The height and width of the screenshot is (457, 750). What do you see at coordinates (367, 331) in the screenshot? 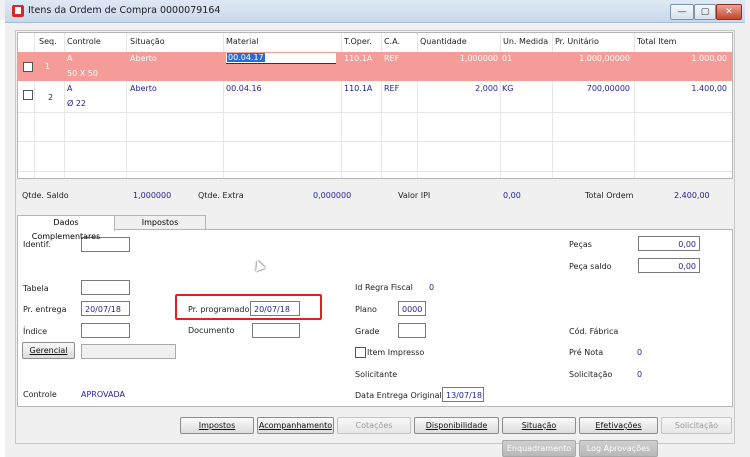
I see `grade-label: Grade` at bounding box center [367, 331].